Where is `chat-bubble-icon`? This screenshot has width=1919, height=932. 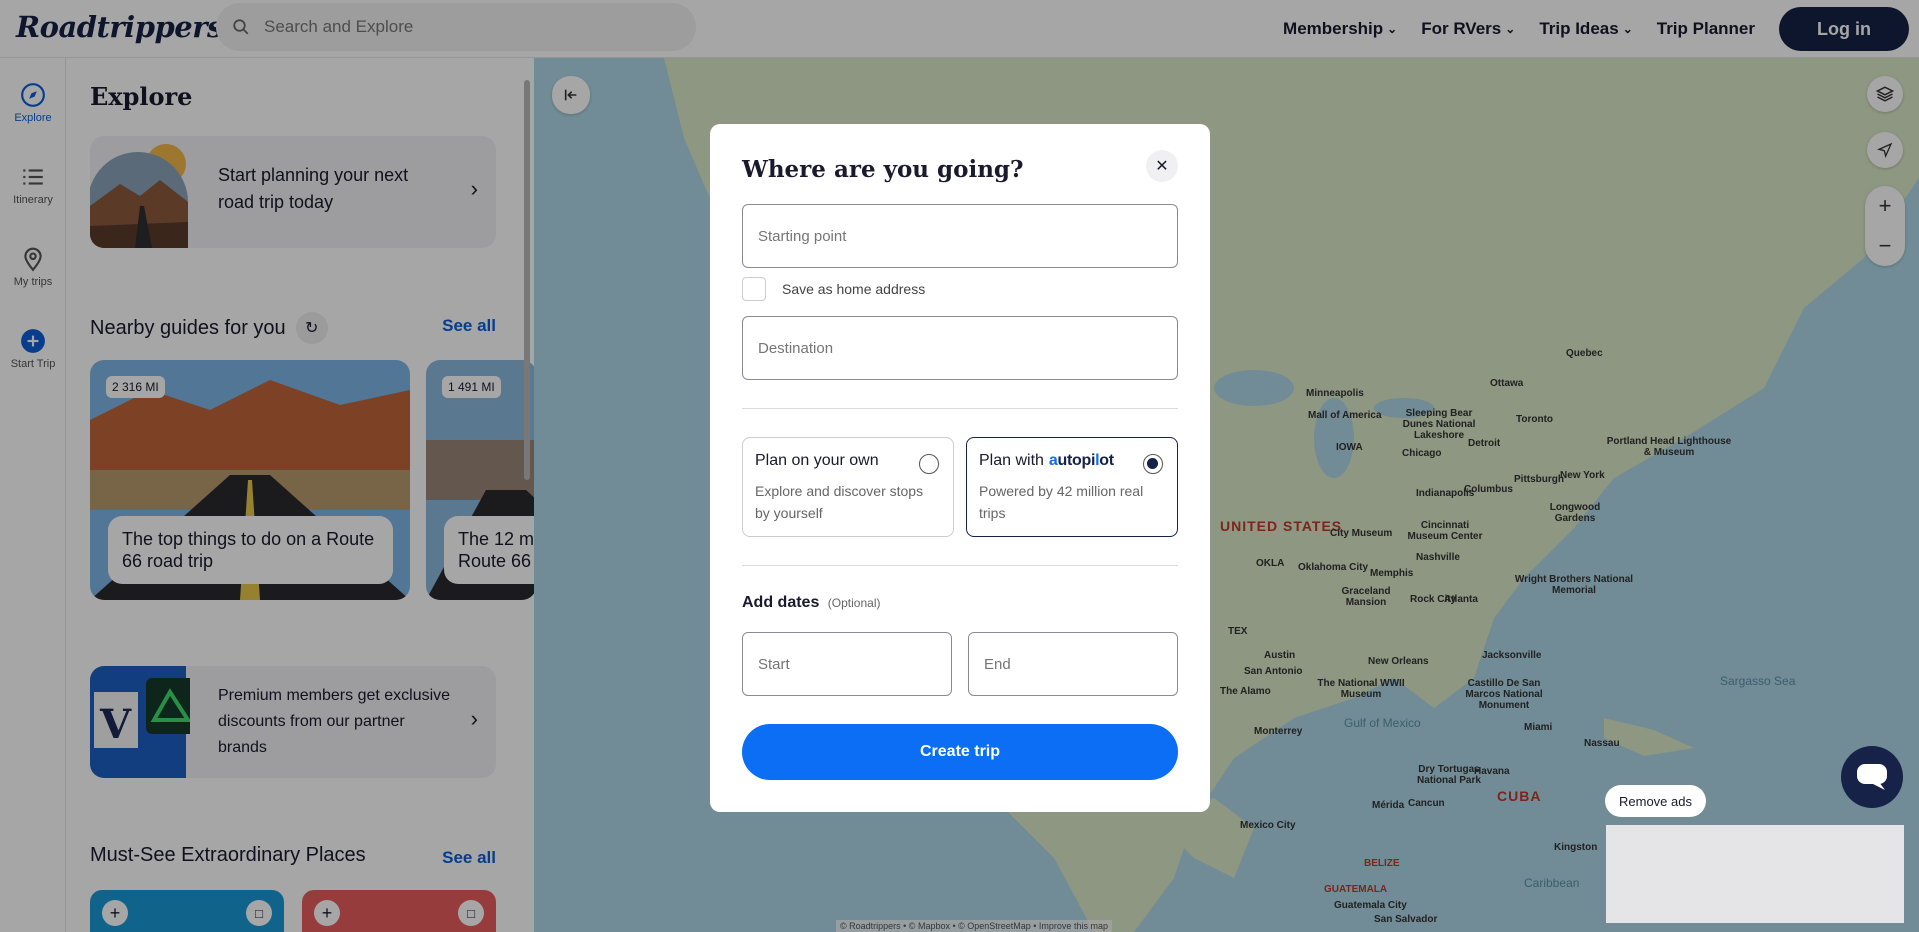
chat-bubble-icon is located at coordinates (1872, 777).